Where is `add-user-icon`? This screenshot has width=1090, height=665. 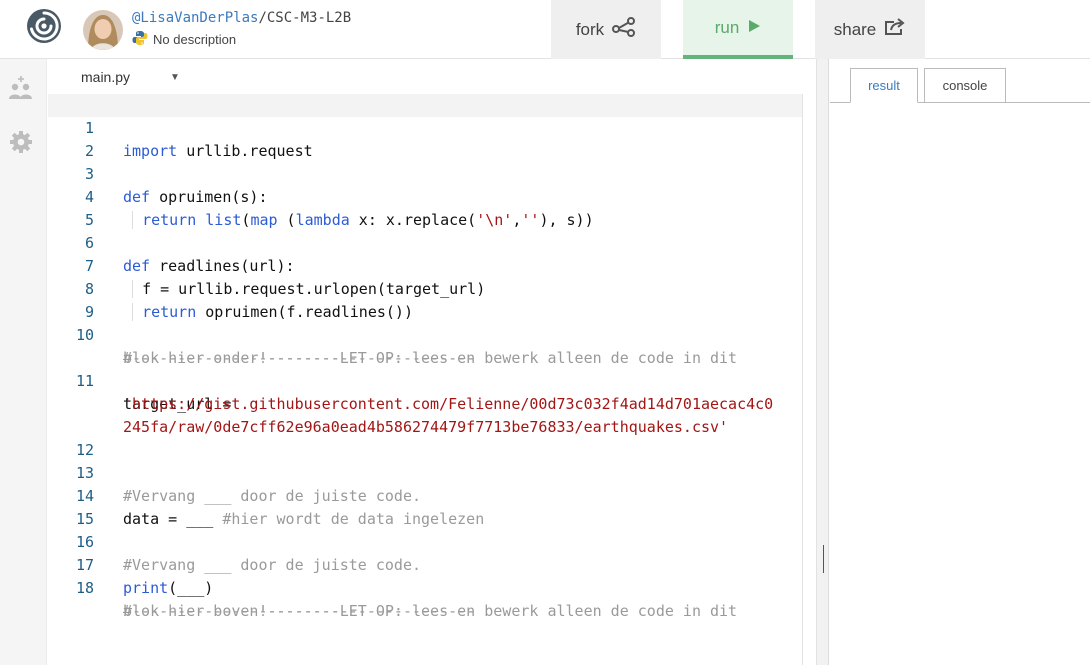 add-user-icon is located at coordinates (21, 88).